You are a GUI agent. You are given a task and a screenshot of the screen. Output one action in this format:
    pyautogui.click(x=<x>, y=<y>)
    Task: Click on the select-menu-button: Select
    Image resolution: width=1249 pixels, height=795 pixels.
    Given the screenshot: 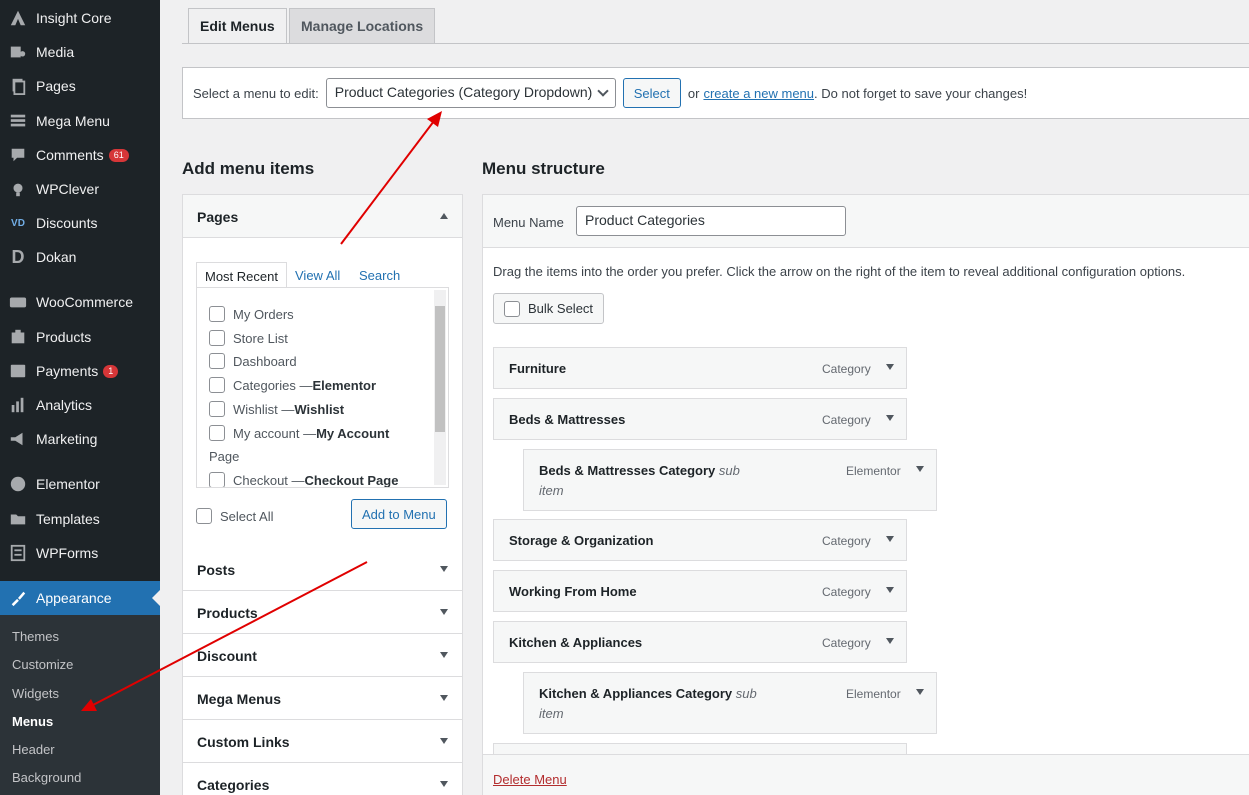 What is the action you would take?
    pyautogui.click(x=651, y=93)
    